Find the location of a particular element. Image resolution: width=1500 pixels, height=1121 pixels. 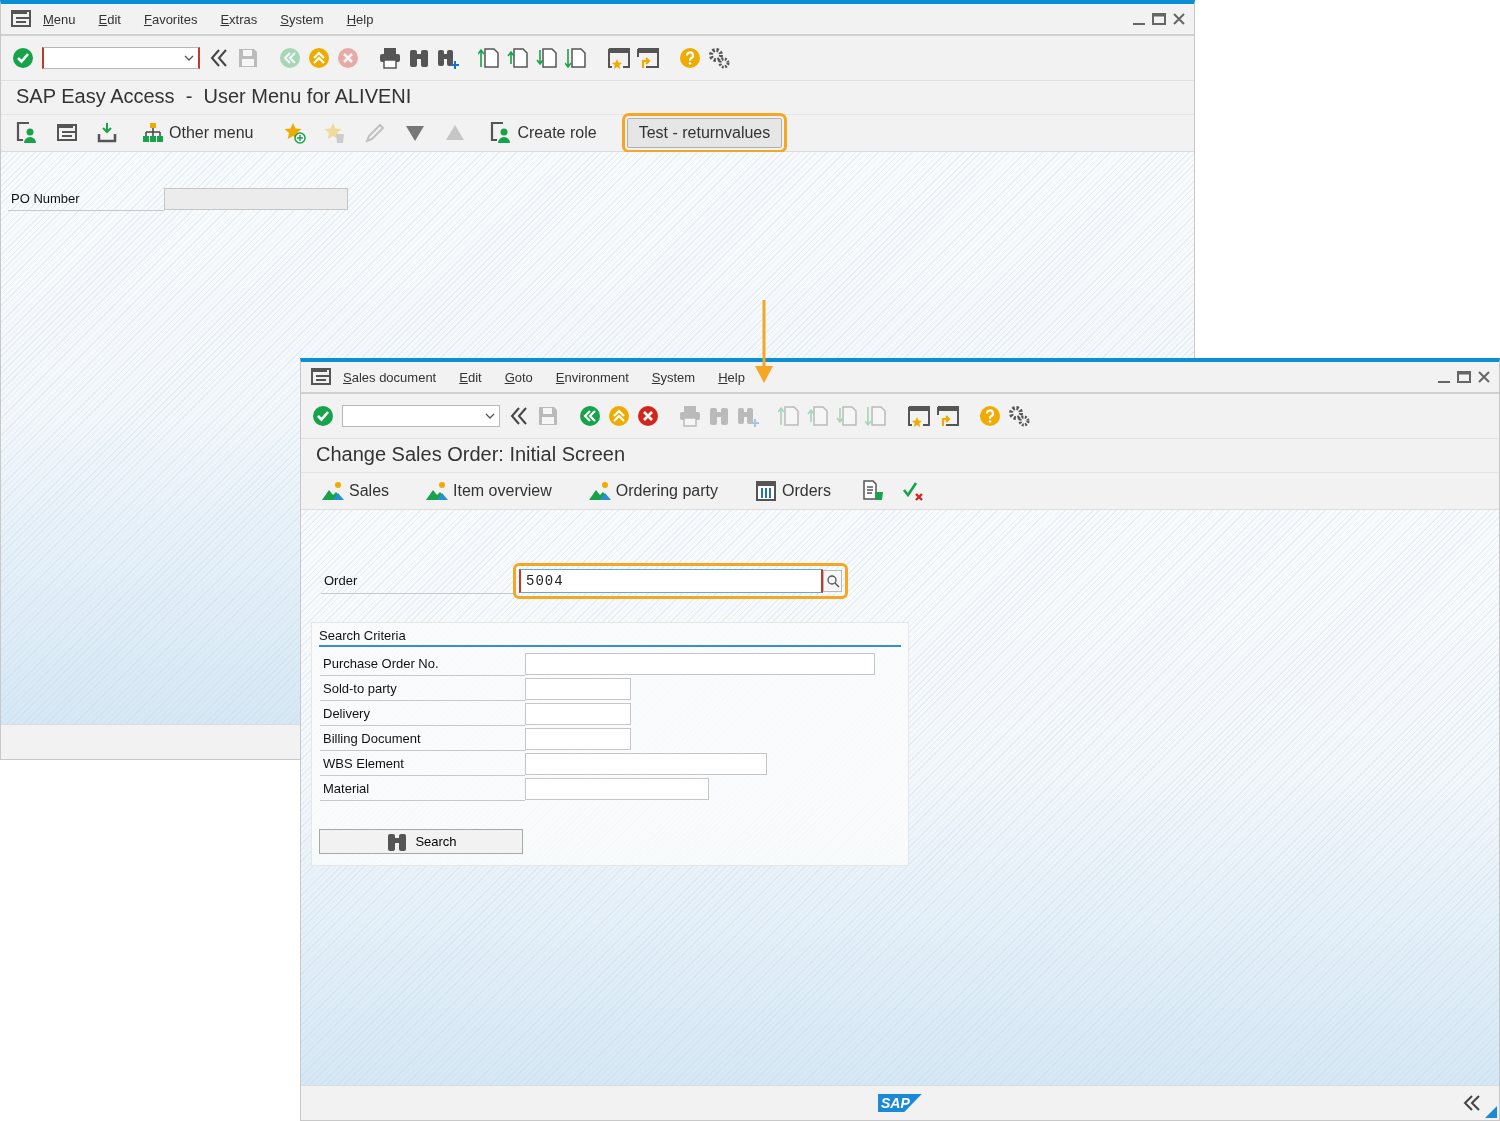

star-plus-icon is located at coordinates (295, 133).